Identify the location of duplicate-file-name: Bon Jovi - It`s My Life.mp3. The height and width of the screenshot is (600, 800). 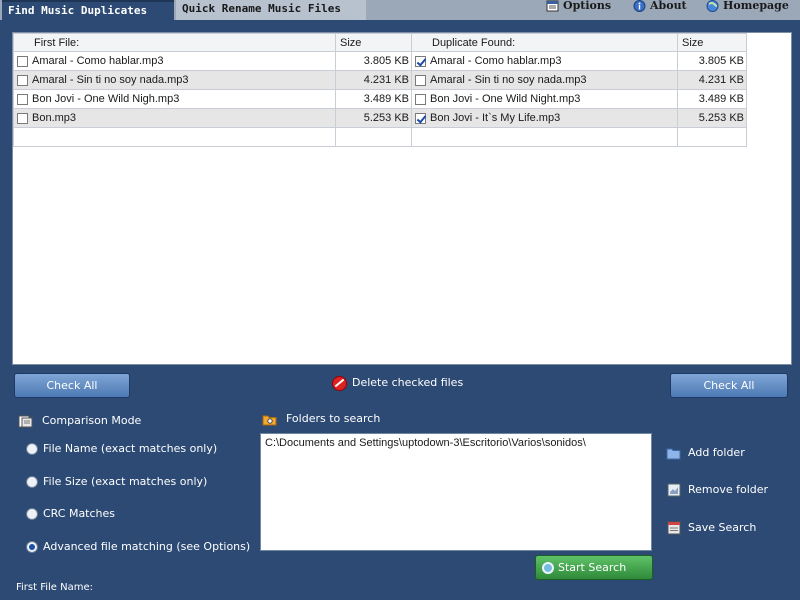
(495, 118).